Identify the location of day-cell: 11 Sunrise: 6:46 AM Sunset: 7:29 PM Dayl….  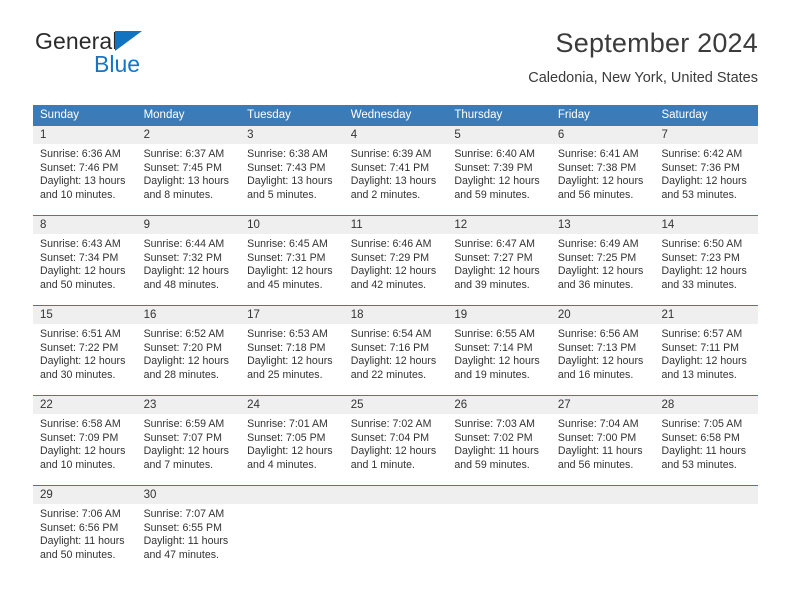
(395, 260).